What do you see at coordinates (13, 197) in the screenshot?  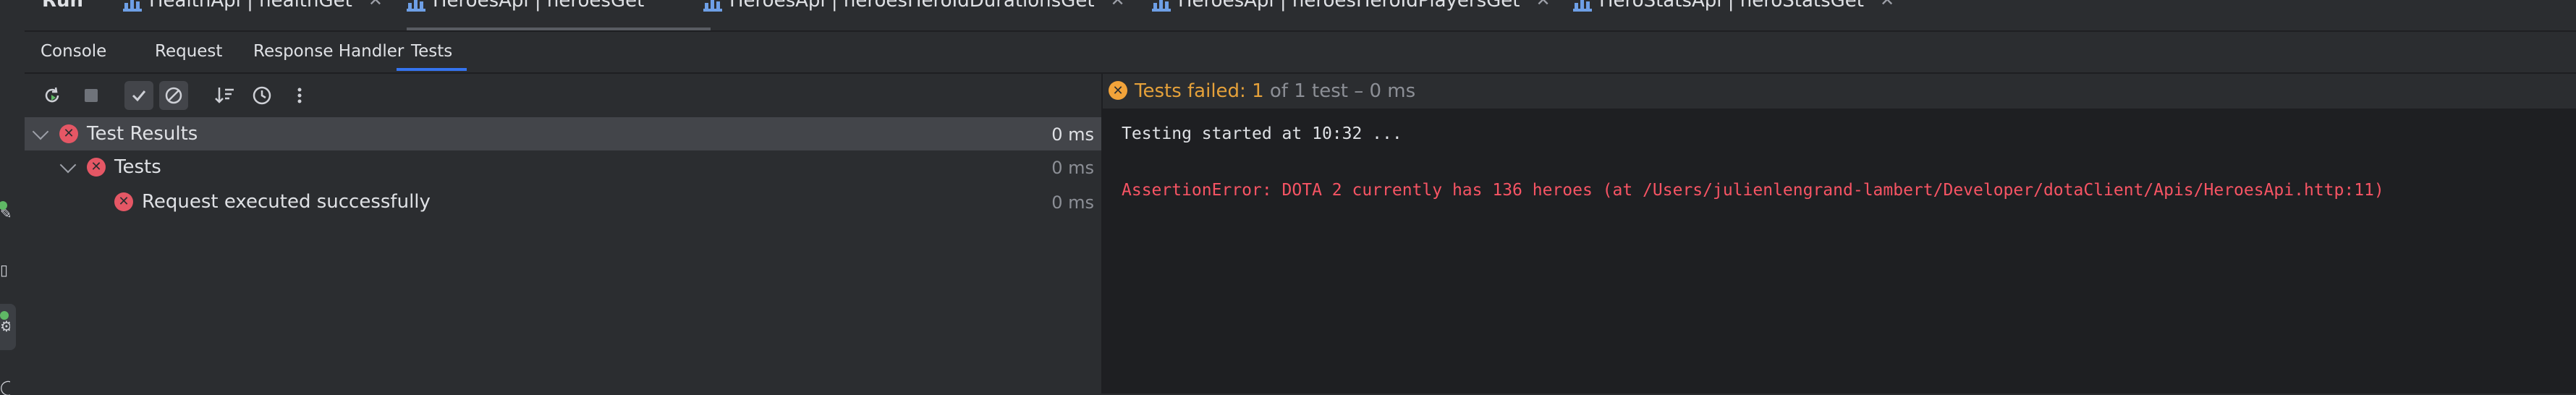 I see `tool-window-strip: ✎ ▯ ⚙ ◯` at bounding box center [13, 197].